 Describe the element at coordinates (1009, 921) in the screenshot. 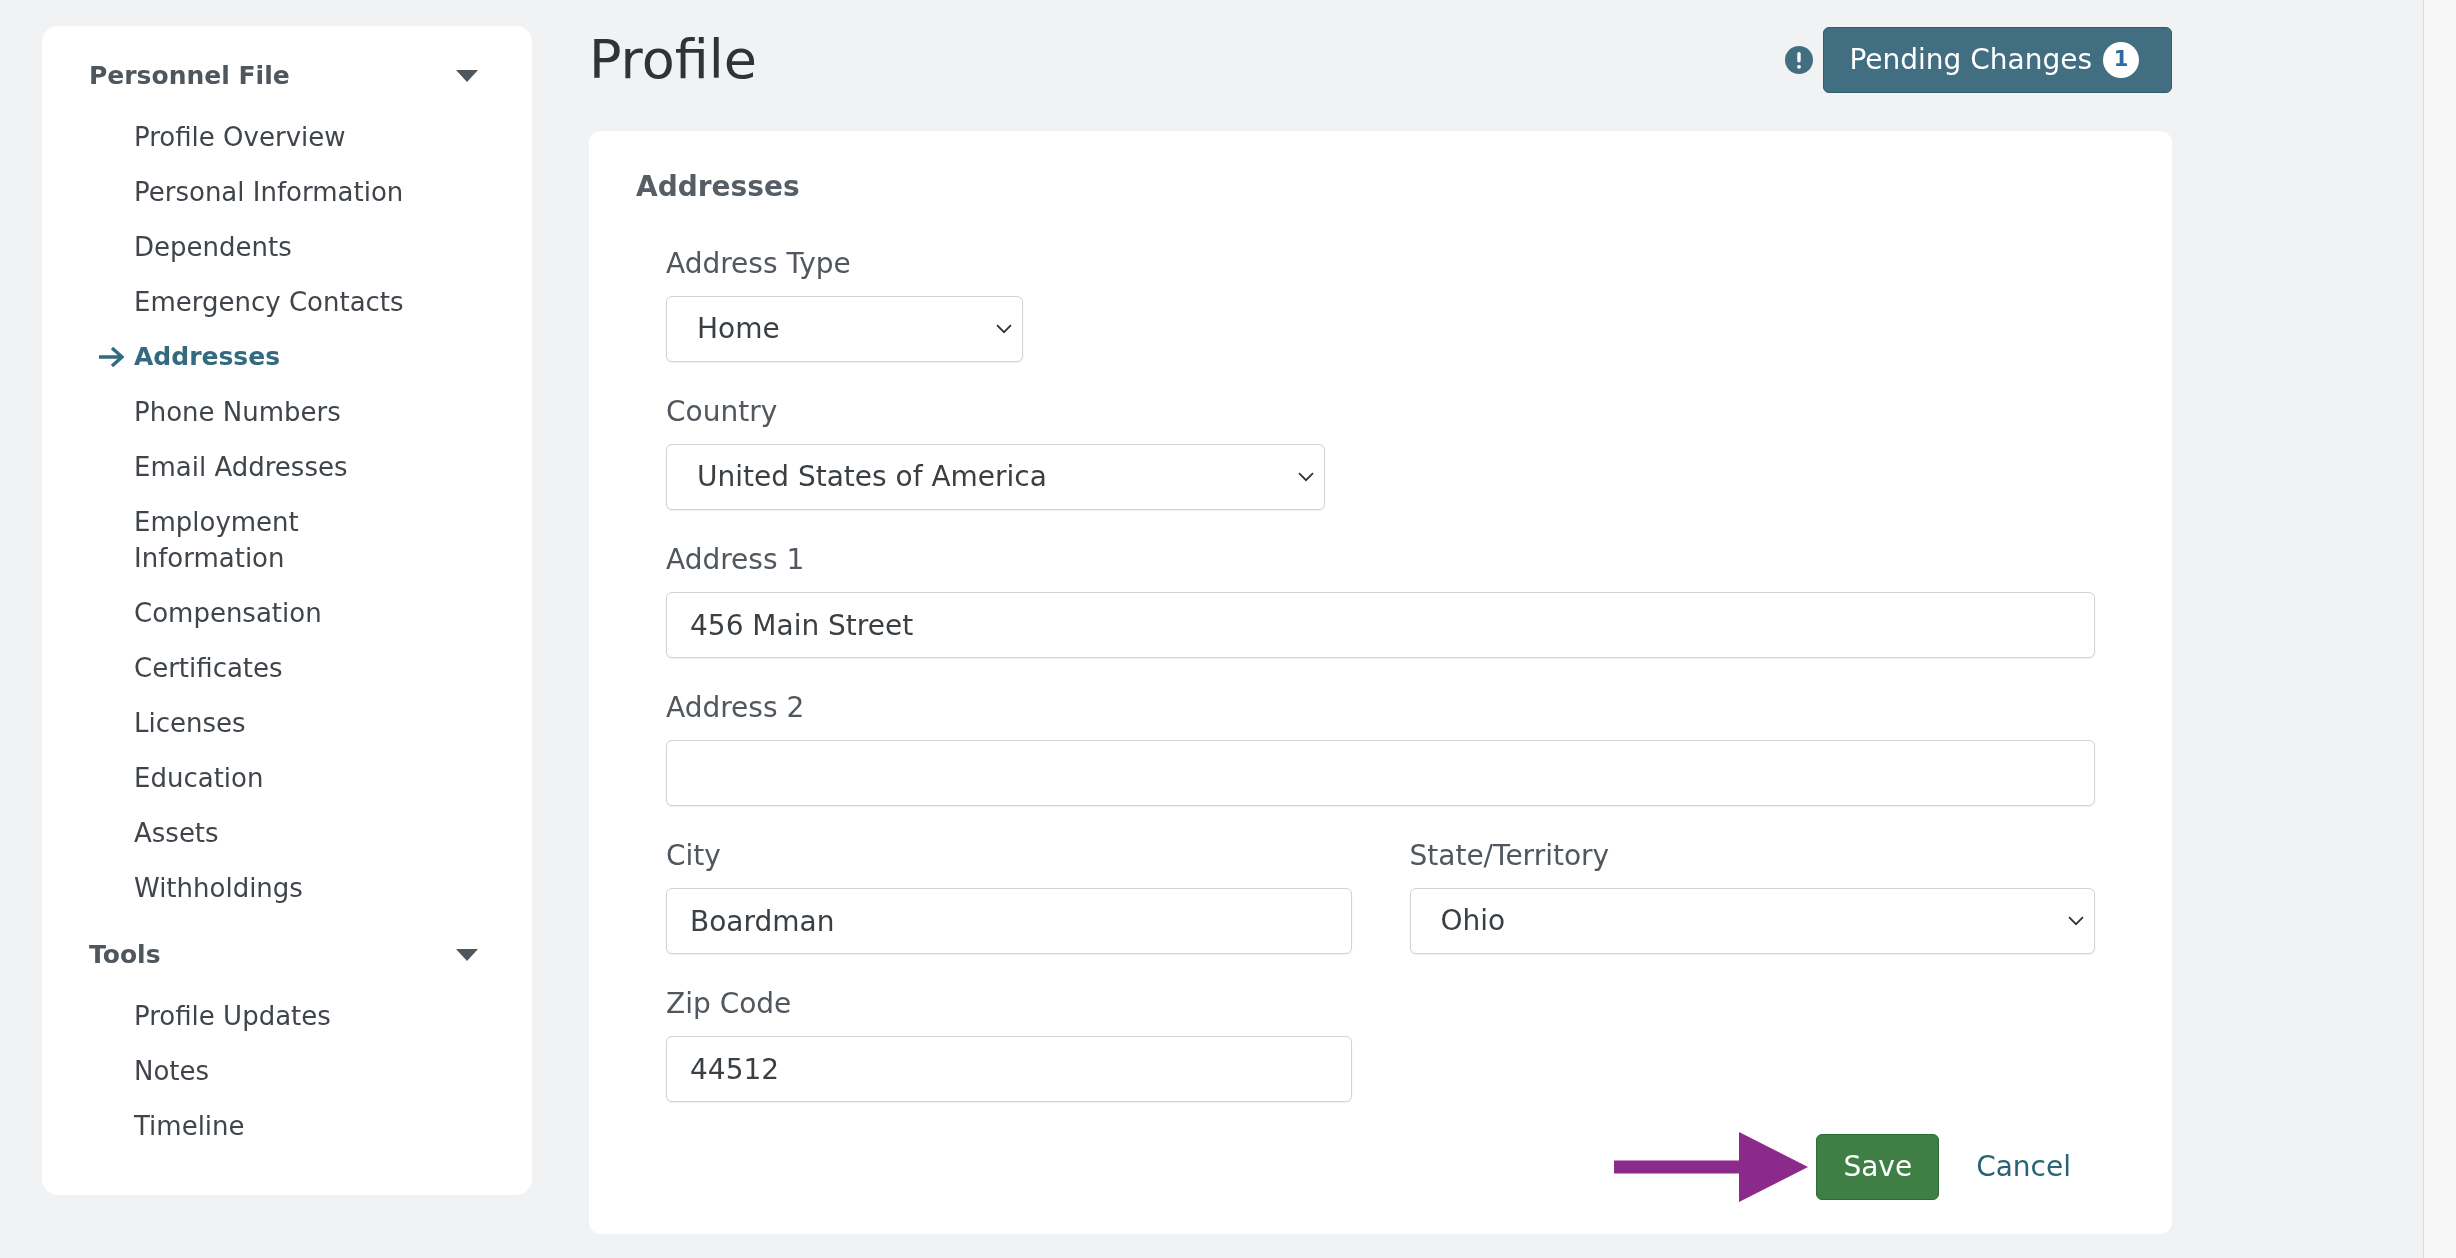

I see `input-field: Boardman` at that location.